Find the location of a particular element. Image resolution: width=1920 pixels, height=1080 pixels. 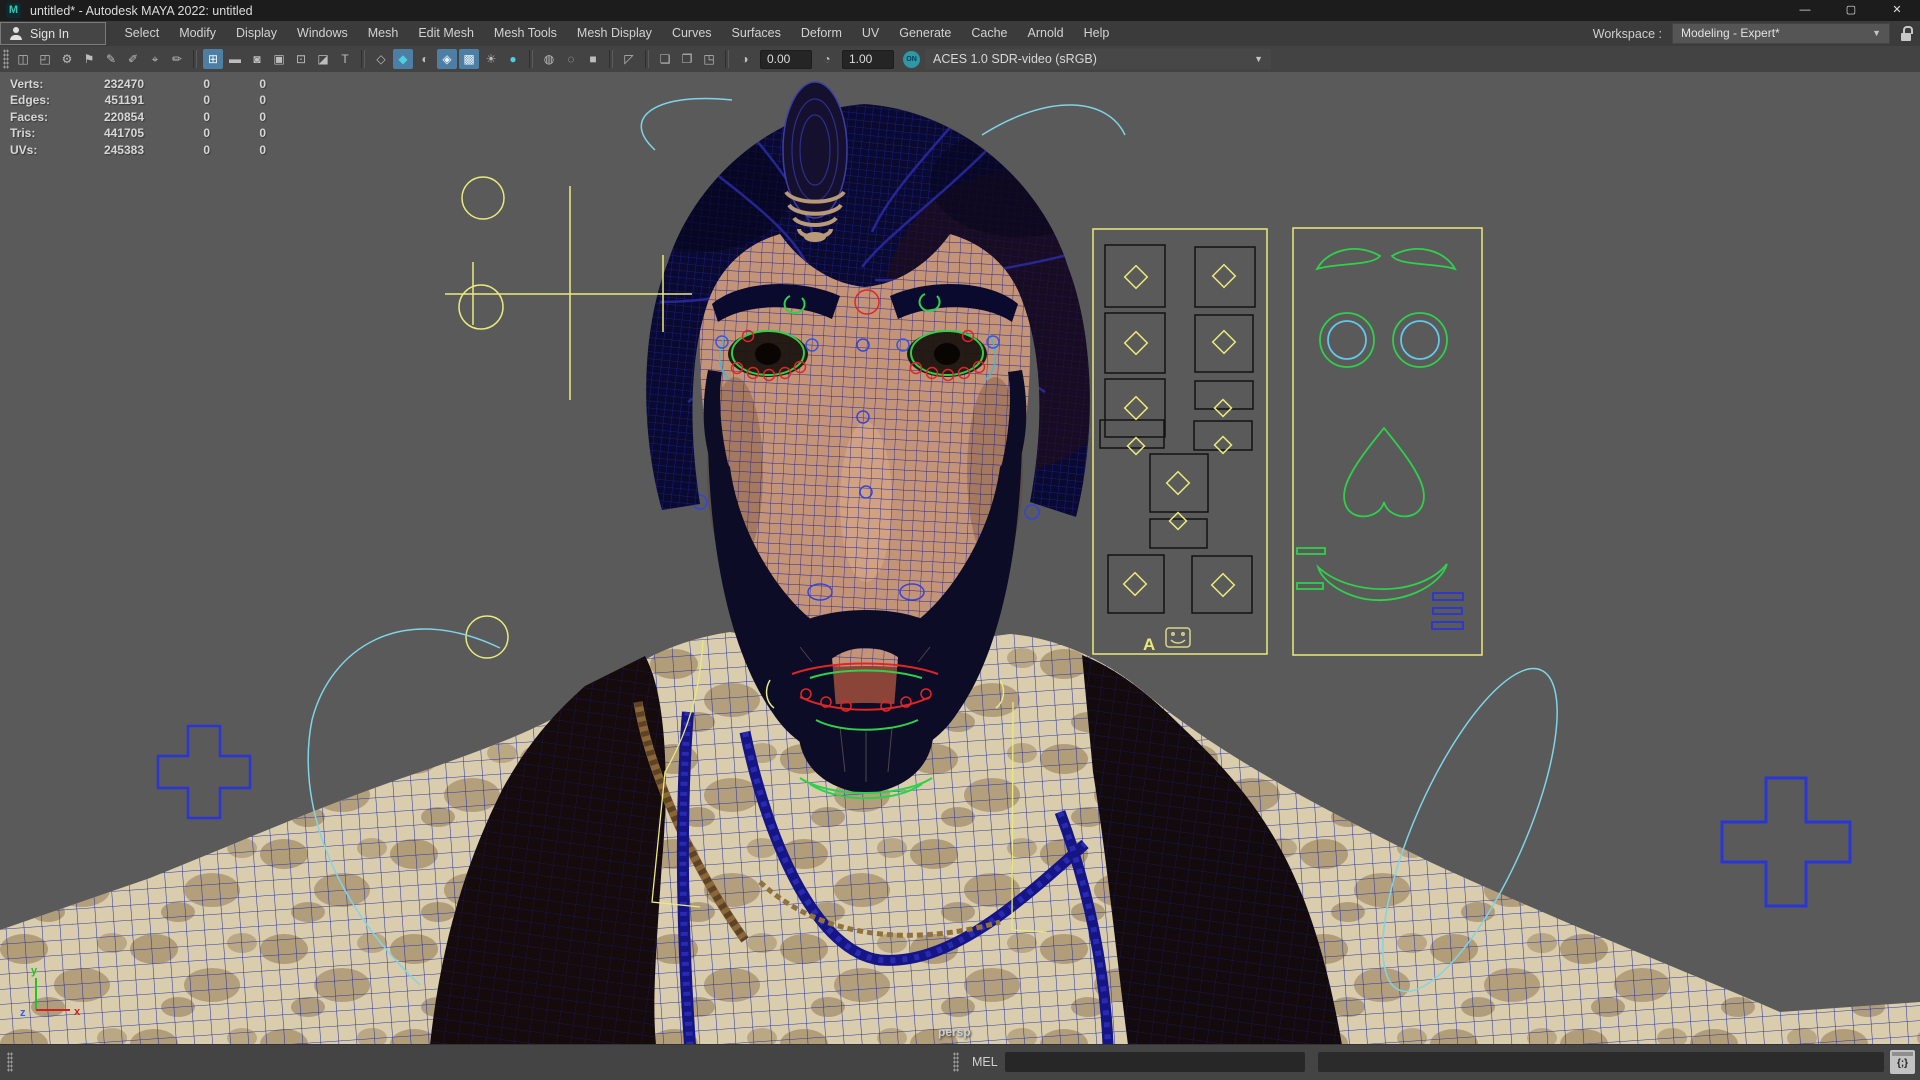

menu-arnold: Arnold is located at coordinates (1046, 33).